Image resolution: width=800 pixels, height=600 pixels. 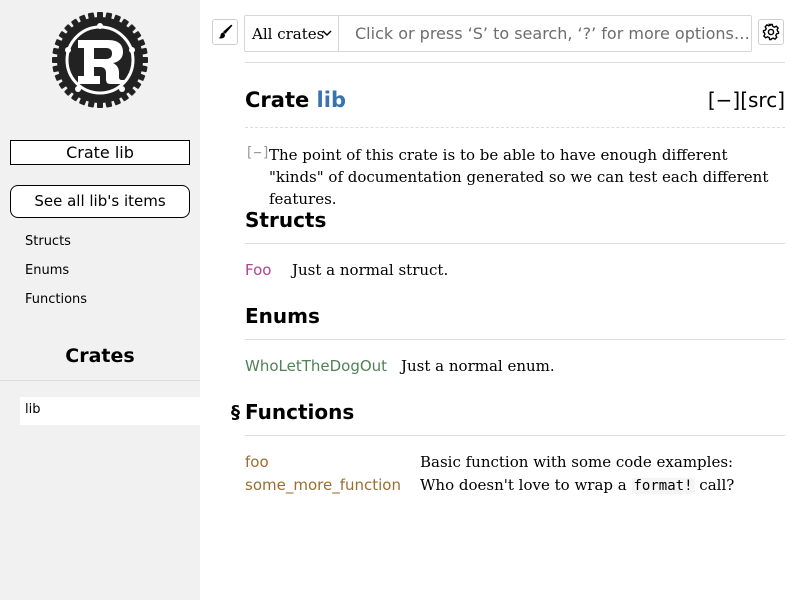 I want to click on section-heading-structs: Structs, so click(x=285, y=220).